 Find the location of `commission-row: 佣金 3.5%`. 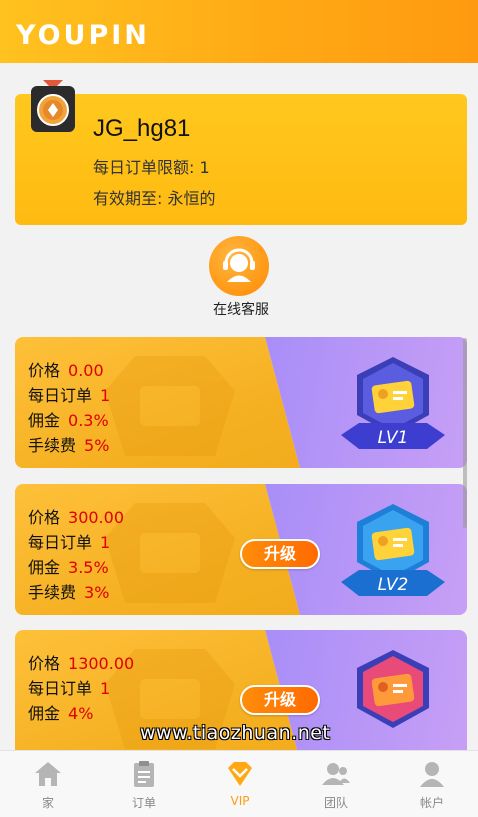

commission-row: 佣金 3.5% is located at coordinates (68, 566).